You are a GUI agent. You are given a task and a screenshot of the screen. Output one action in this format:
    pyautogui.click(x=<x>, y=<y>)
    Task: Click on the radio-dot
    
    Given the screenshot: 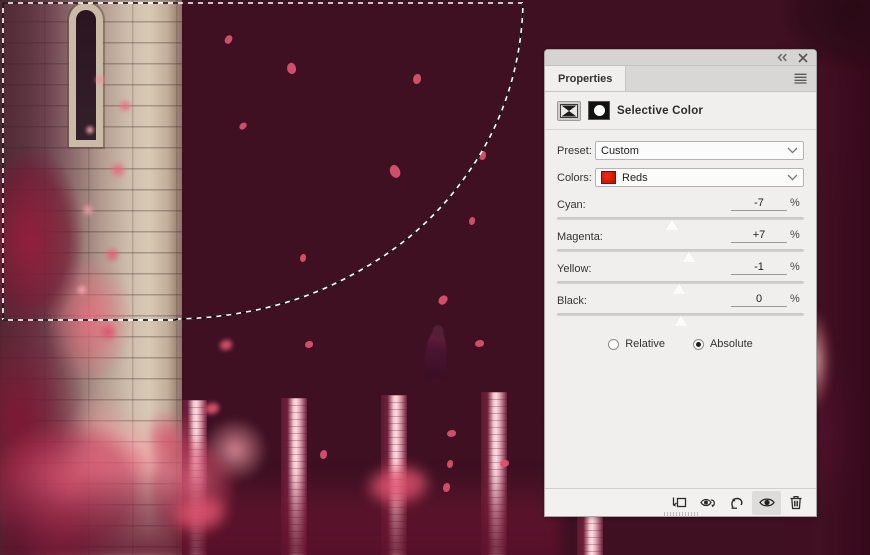 What is the action you would take?
    pyautogui.click(x=614, y=344)
    